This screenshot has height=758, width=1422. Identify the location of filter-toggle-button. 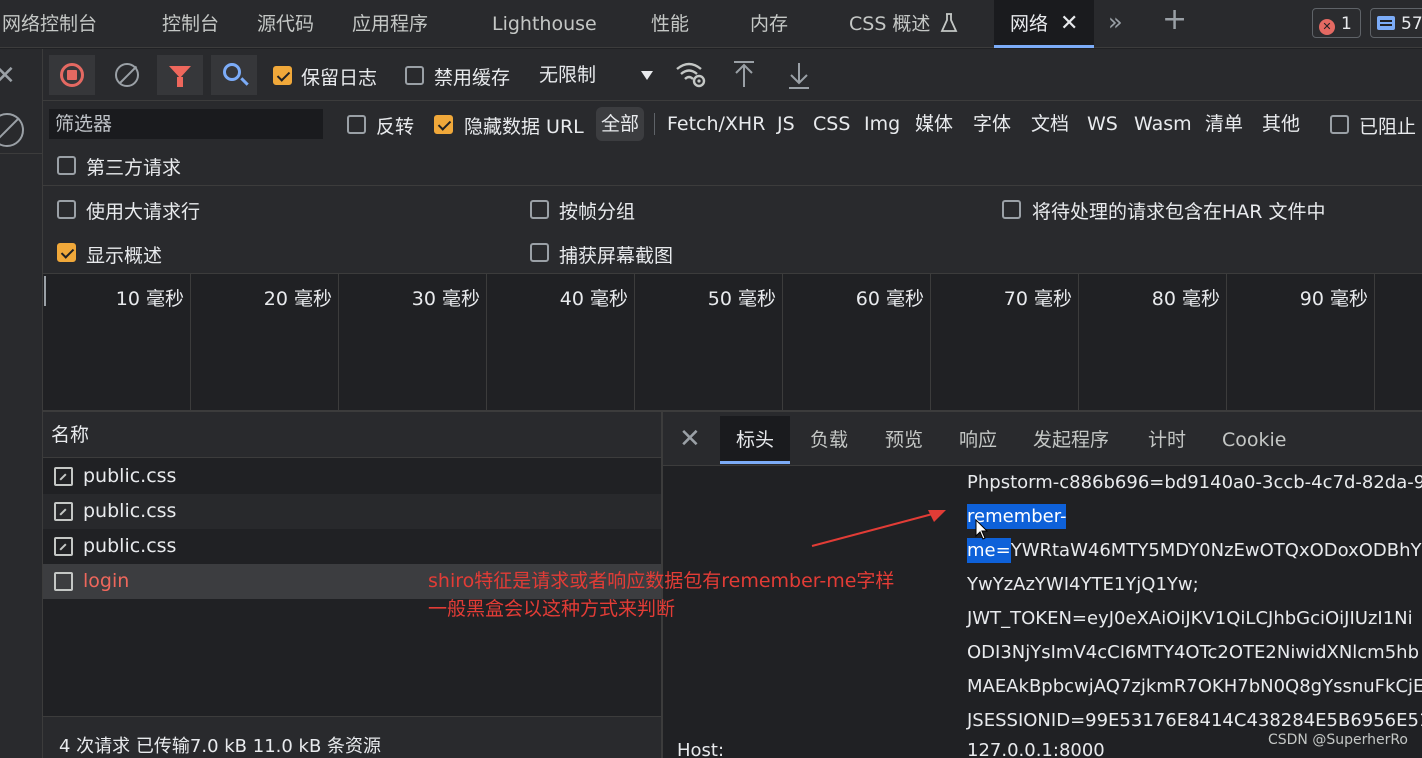
(180, 75).